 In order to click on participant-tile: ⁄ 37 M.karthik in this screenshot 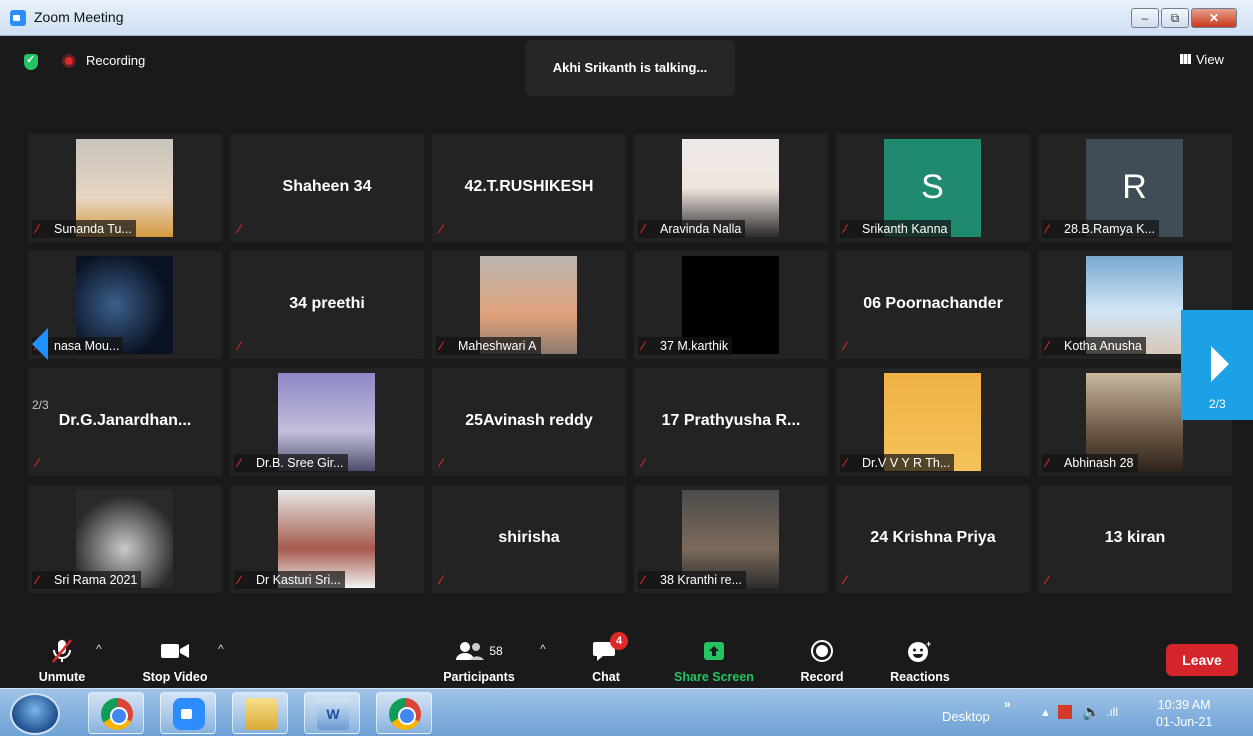, I will do `click(731, 305)`.